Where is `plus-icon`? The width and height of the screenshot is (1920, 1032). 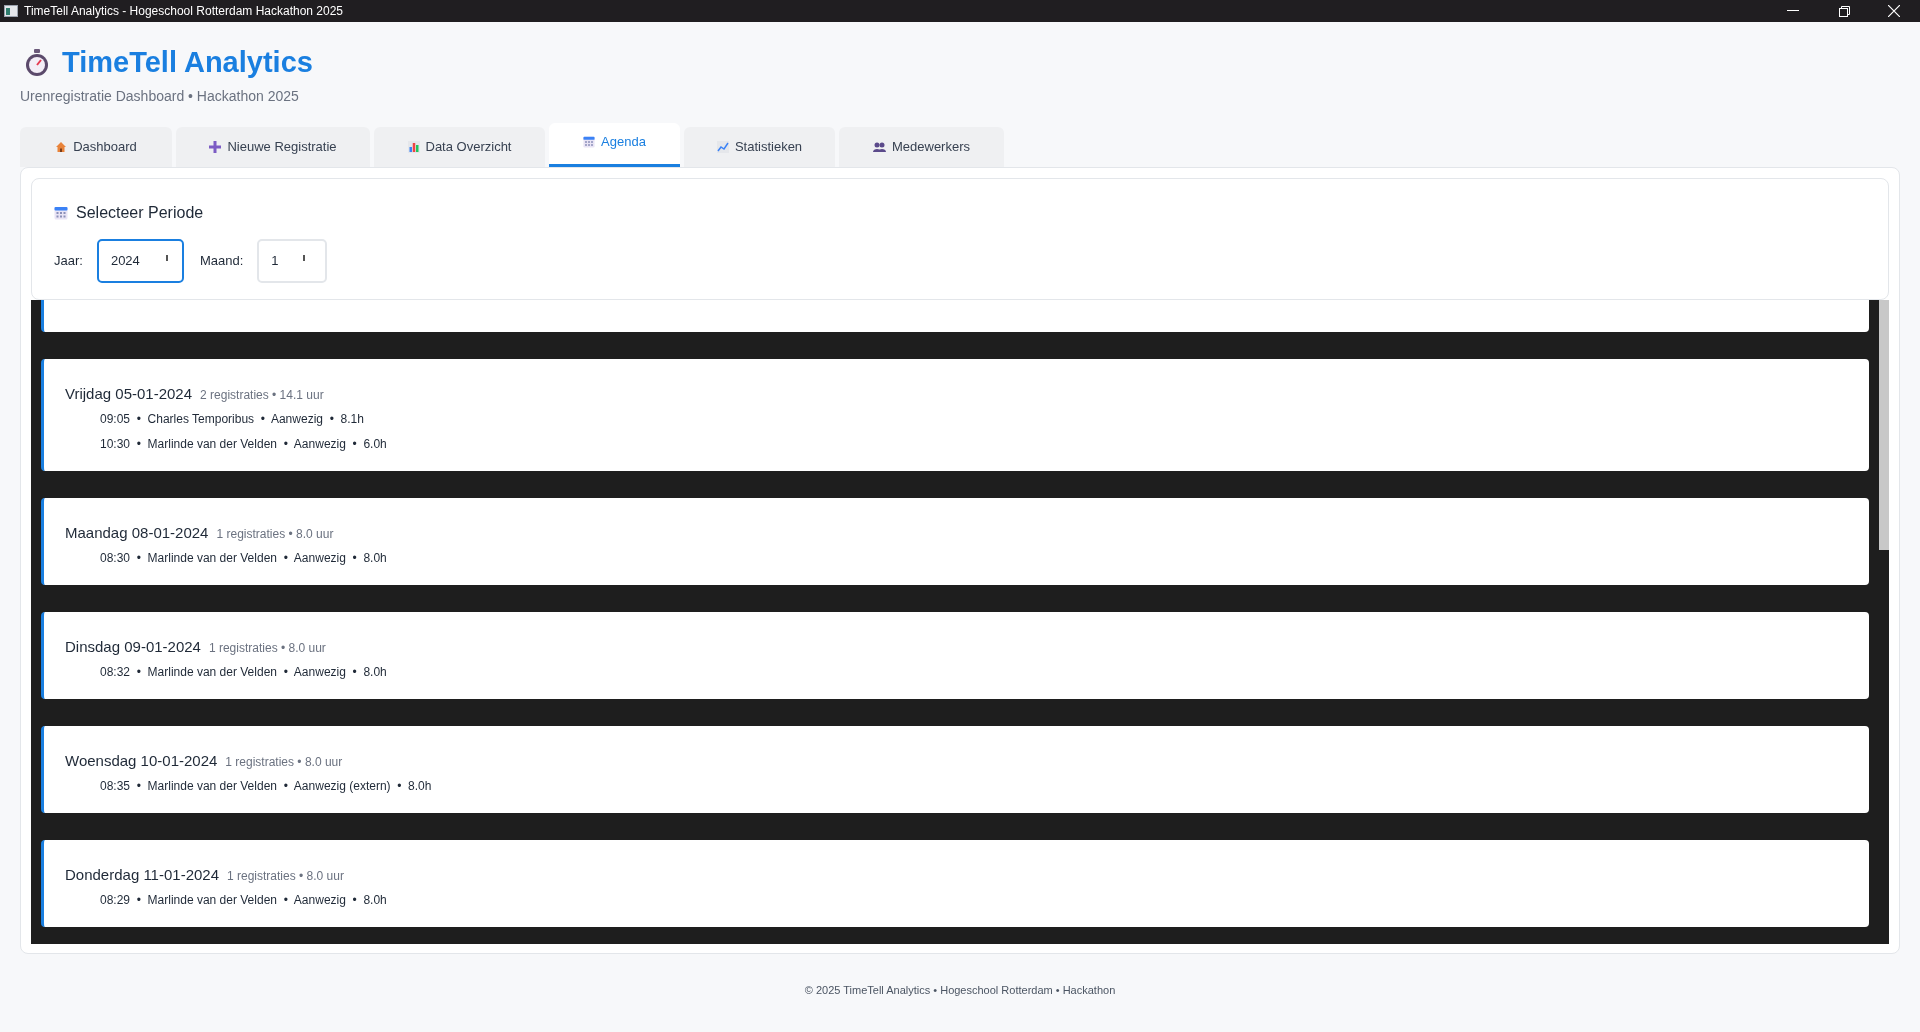 plus-icon is located at coordinates (215, 147).